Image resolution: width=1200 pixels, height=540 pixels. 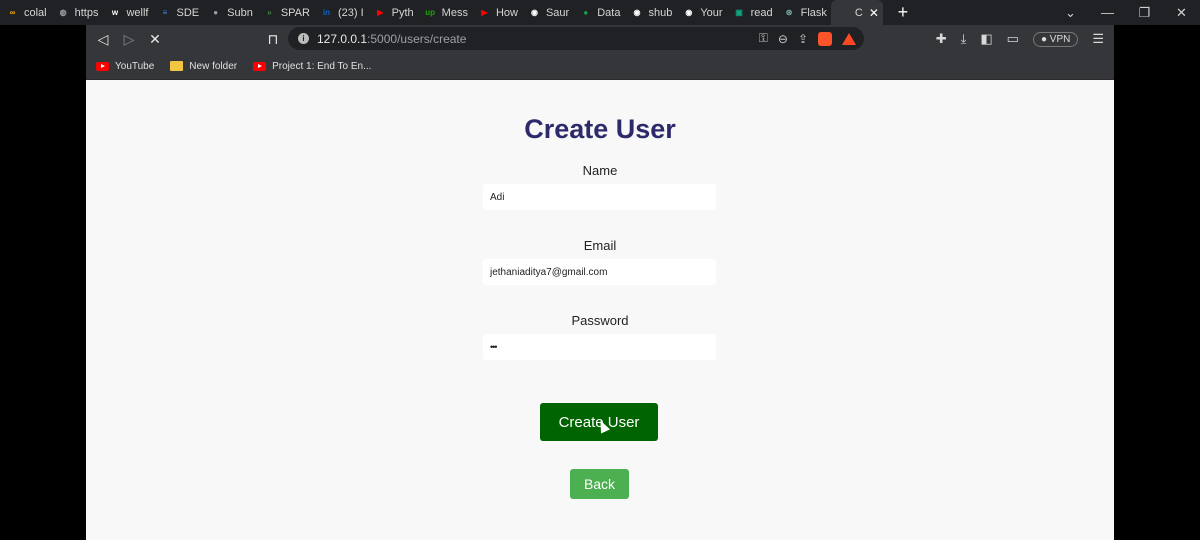 What do you see at coordinates (240, 12) in the screenshot?
I see `tab-title: Subn` at bounding box center [240, 12].